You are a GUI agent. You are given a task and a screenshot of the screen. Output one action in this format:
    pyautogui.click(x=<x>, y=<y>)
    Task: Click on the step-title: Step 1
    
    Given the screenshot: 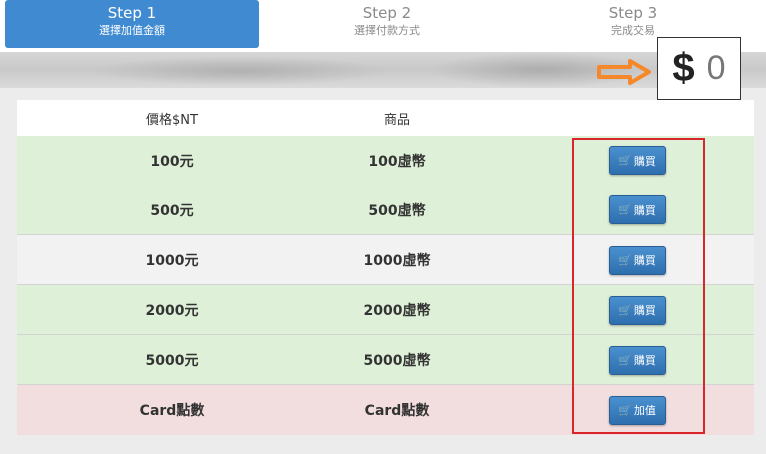 What is the action you would take?
    pyautogui.click(x=132, y=13)
    